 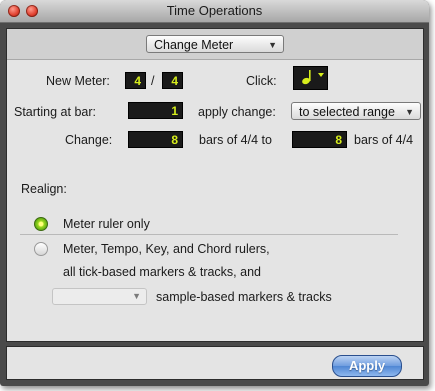 What do you see at coordinates (41, 249) in the screenshot?
I see `realign-all-rulers-radio` at bounding box center [41, 249].